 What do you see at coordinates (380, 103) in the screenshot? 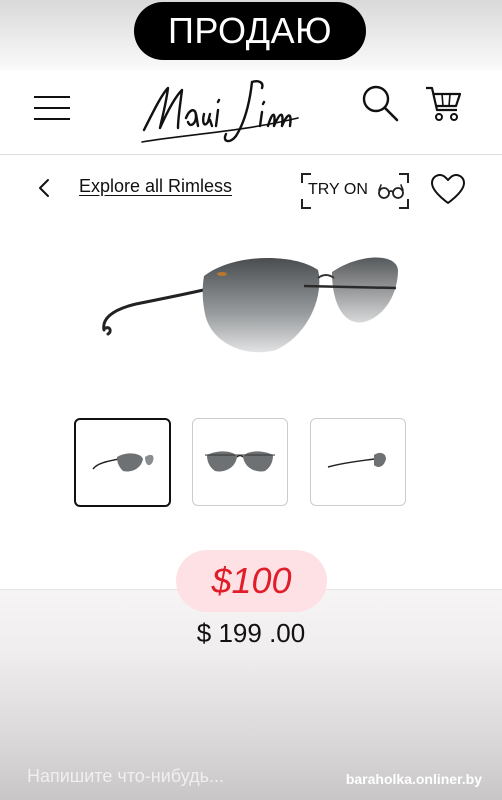
I see `search-icon` at bounding box center [380, 103].